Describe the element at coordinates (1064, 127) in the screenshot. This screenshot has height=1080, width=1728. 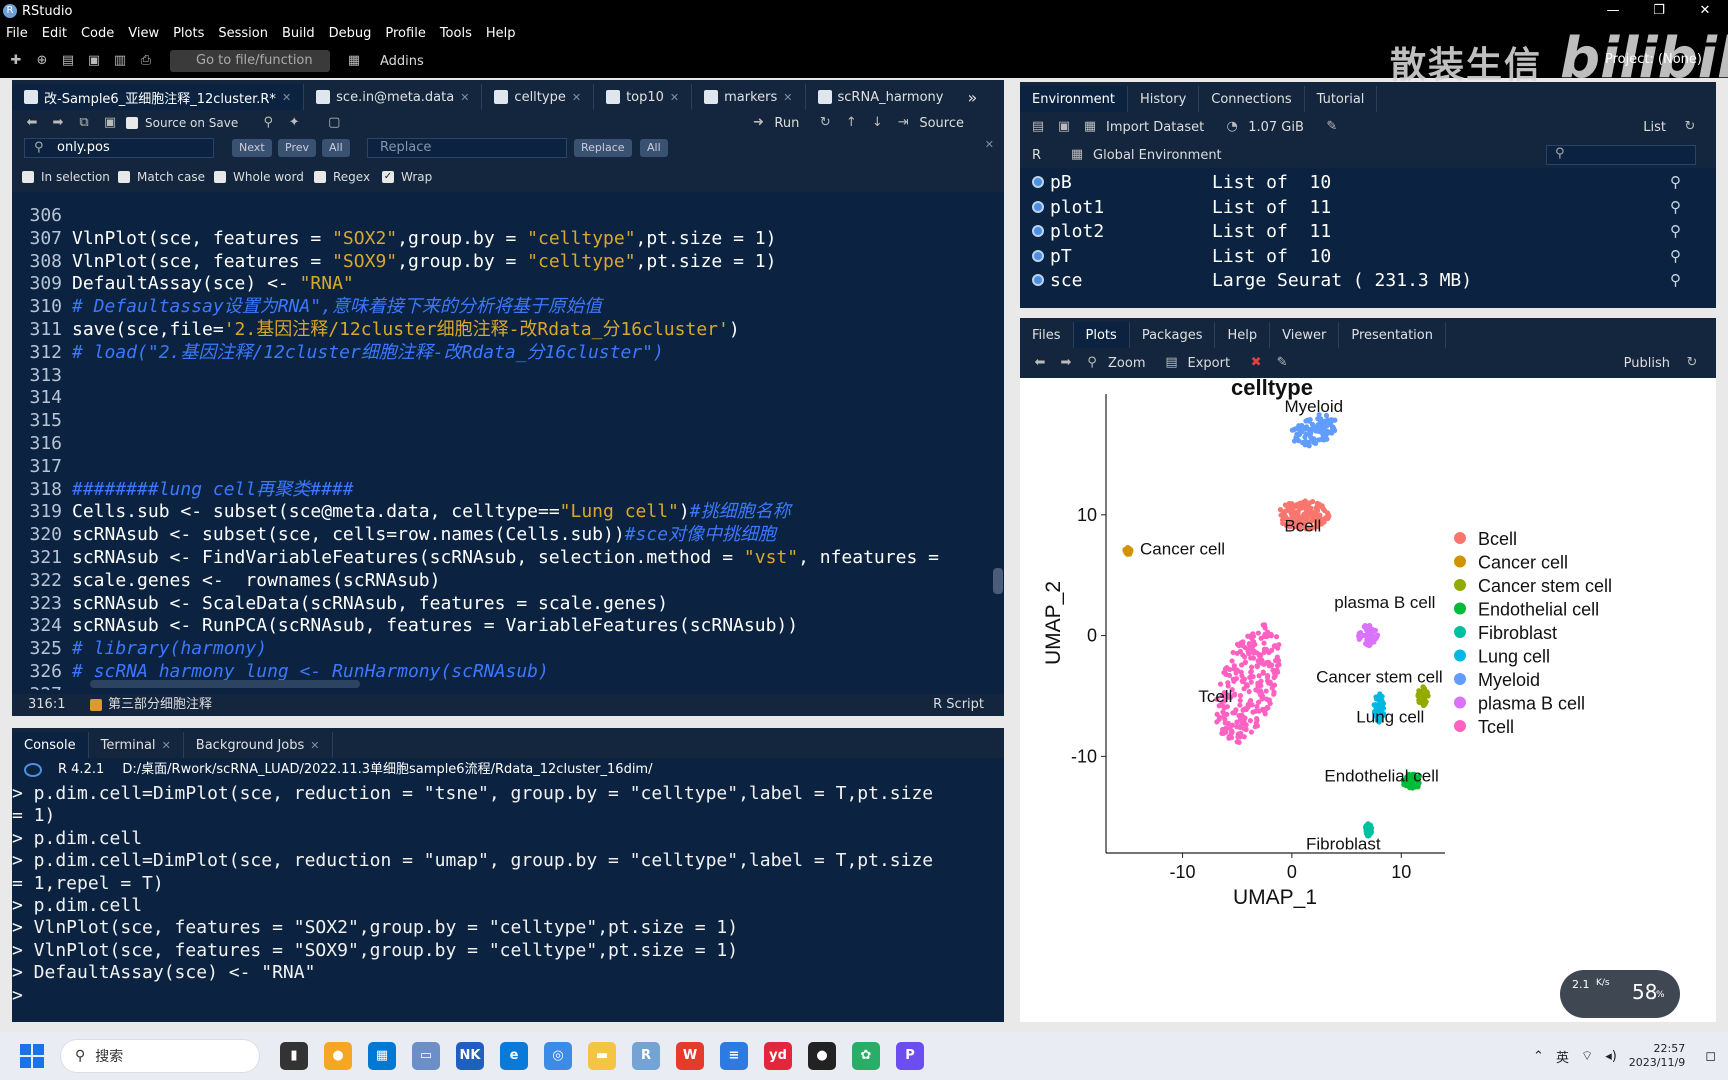
I see `save-workspace-icon: ▣` at that location.